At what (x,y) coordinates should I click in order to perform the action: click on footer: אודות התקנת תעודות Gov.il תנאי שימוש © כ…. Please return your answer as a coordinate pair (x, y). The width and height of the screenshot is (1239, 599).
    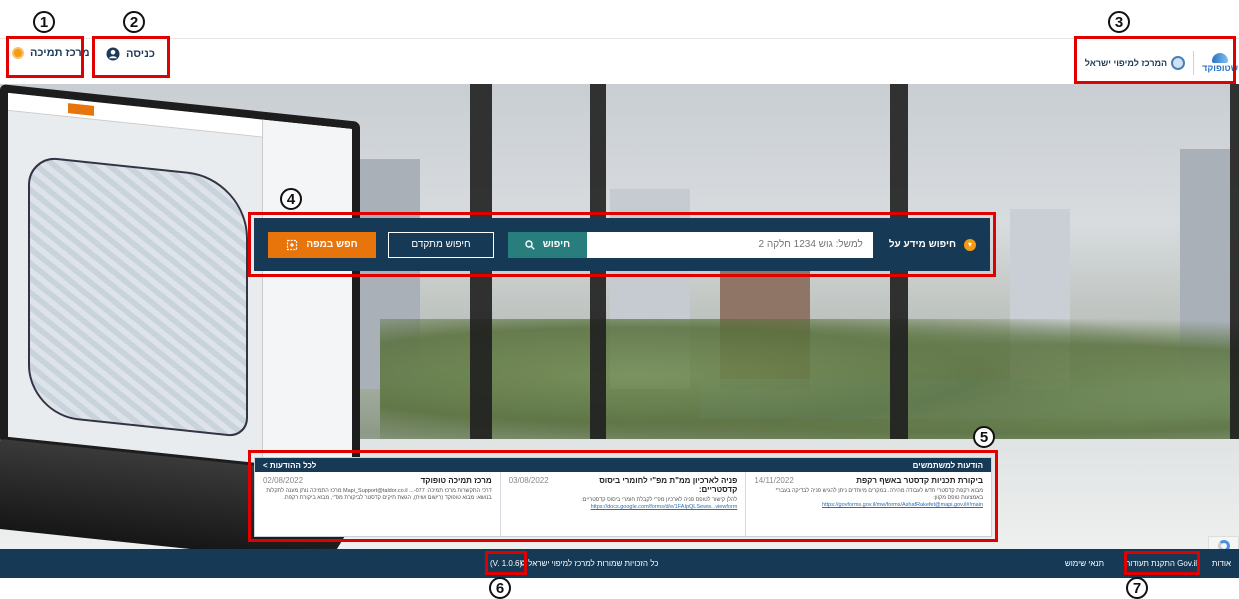
    Looking at the image, I should click on (619, 563).